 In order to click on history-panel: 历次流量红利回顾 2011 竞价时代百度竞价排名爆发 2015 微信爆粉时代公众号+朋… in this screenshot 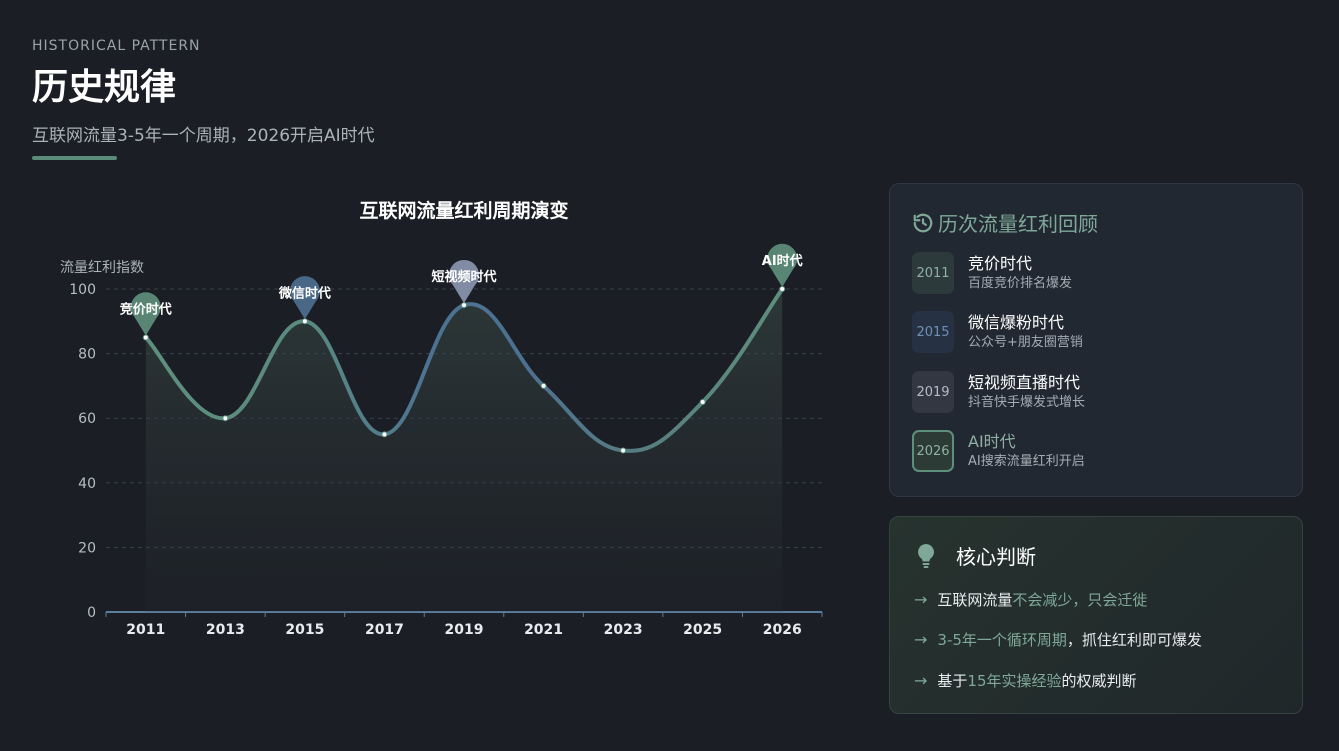, I will do `click(1096, 340)`.